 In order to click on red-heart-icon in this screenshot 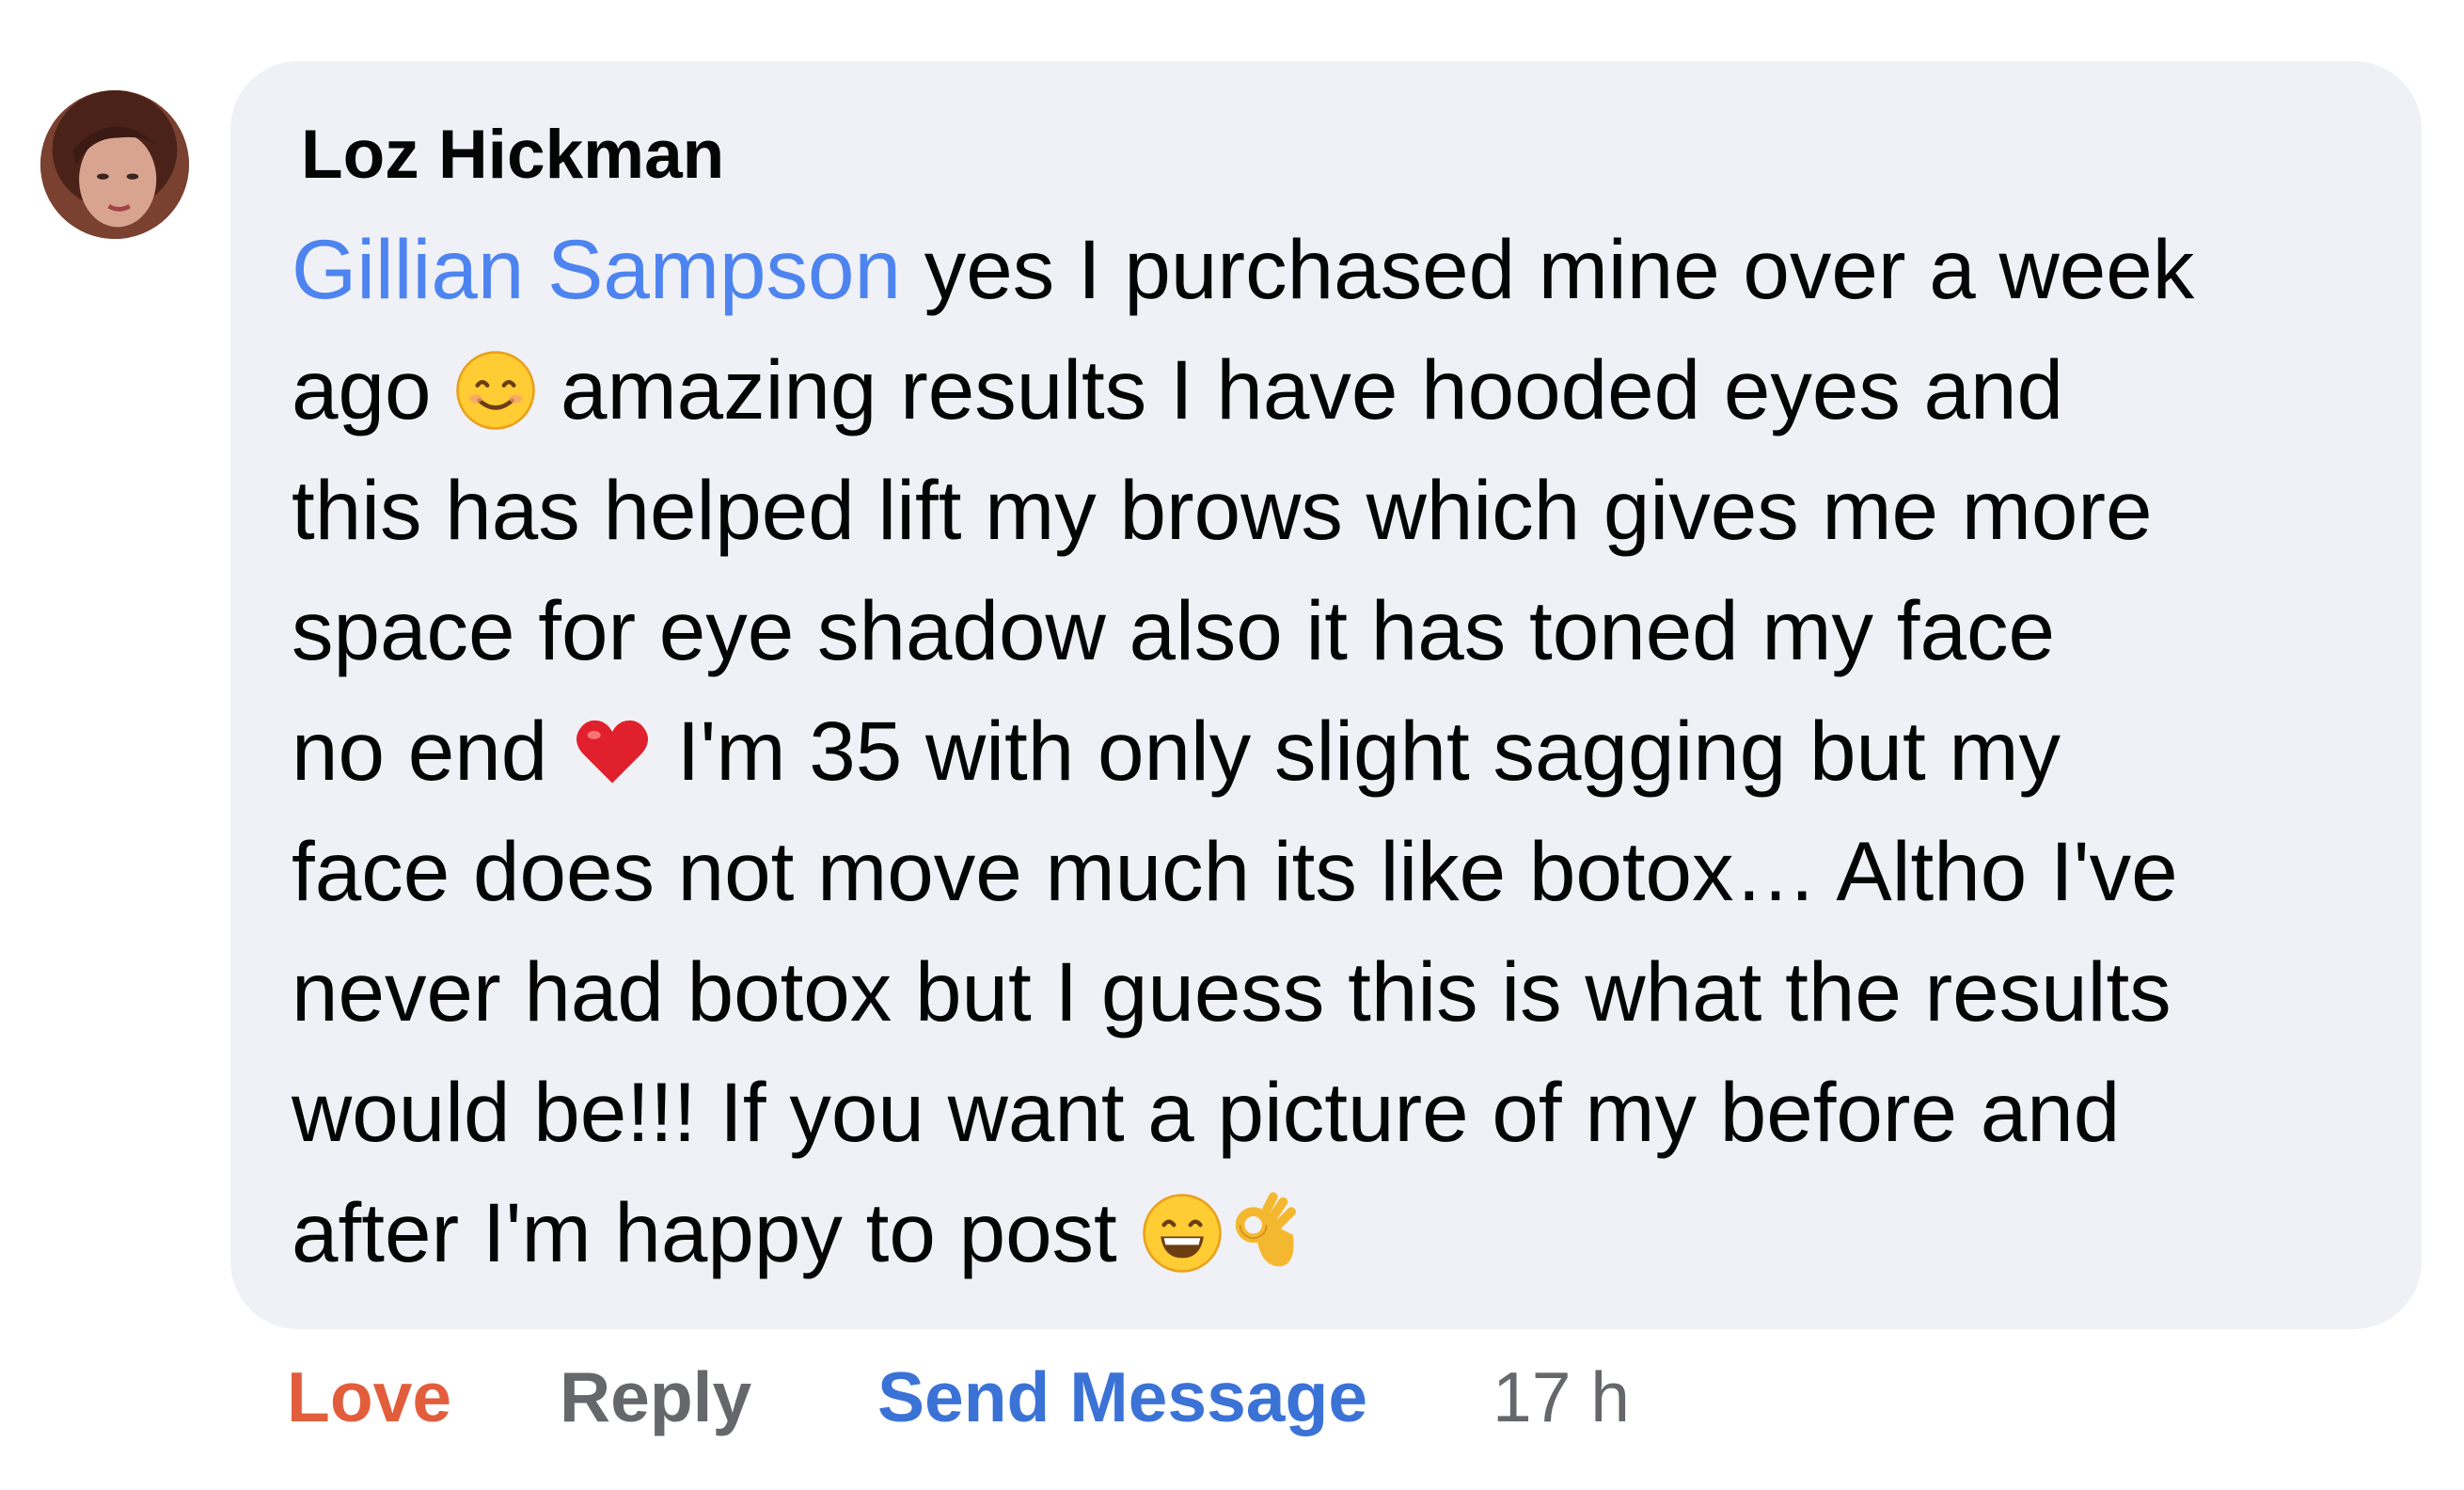, I will do `click(612, 751)`.